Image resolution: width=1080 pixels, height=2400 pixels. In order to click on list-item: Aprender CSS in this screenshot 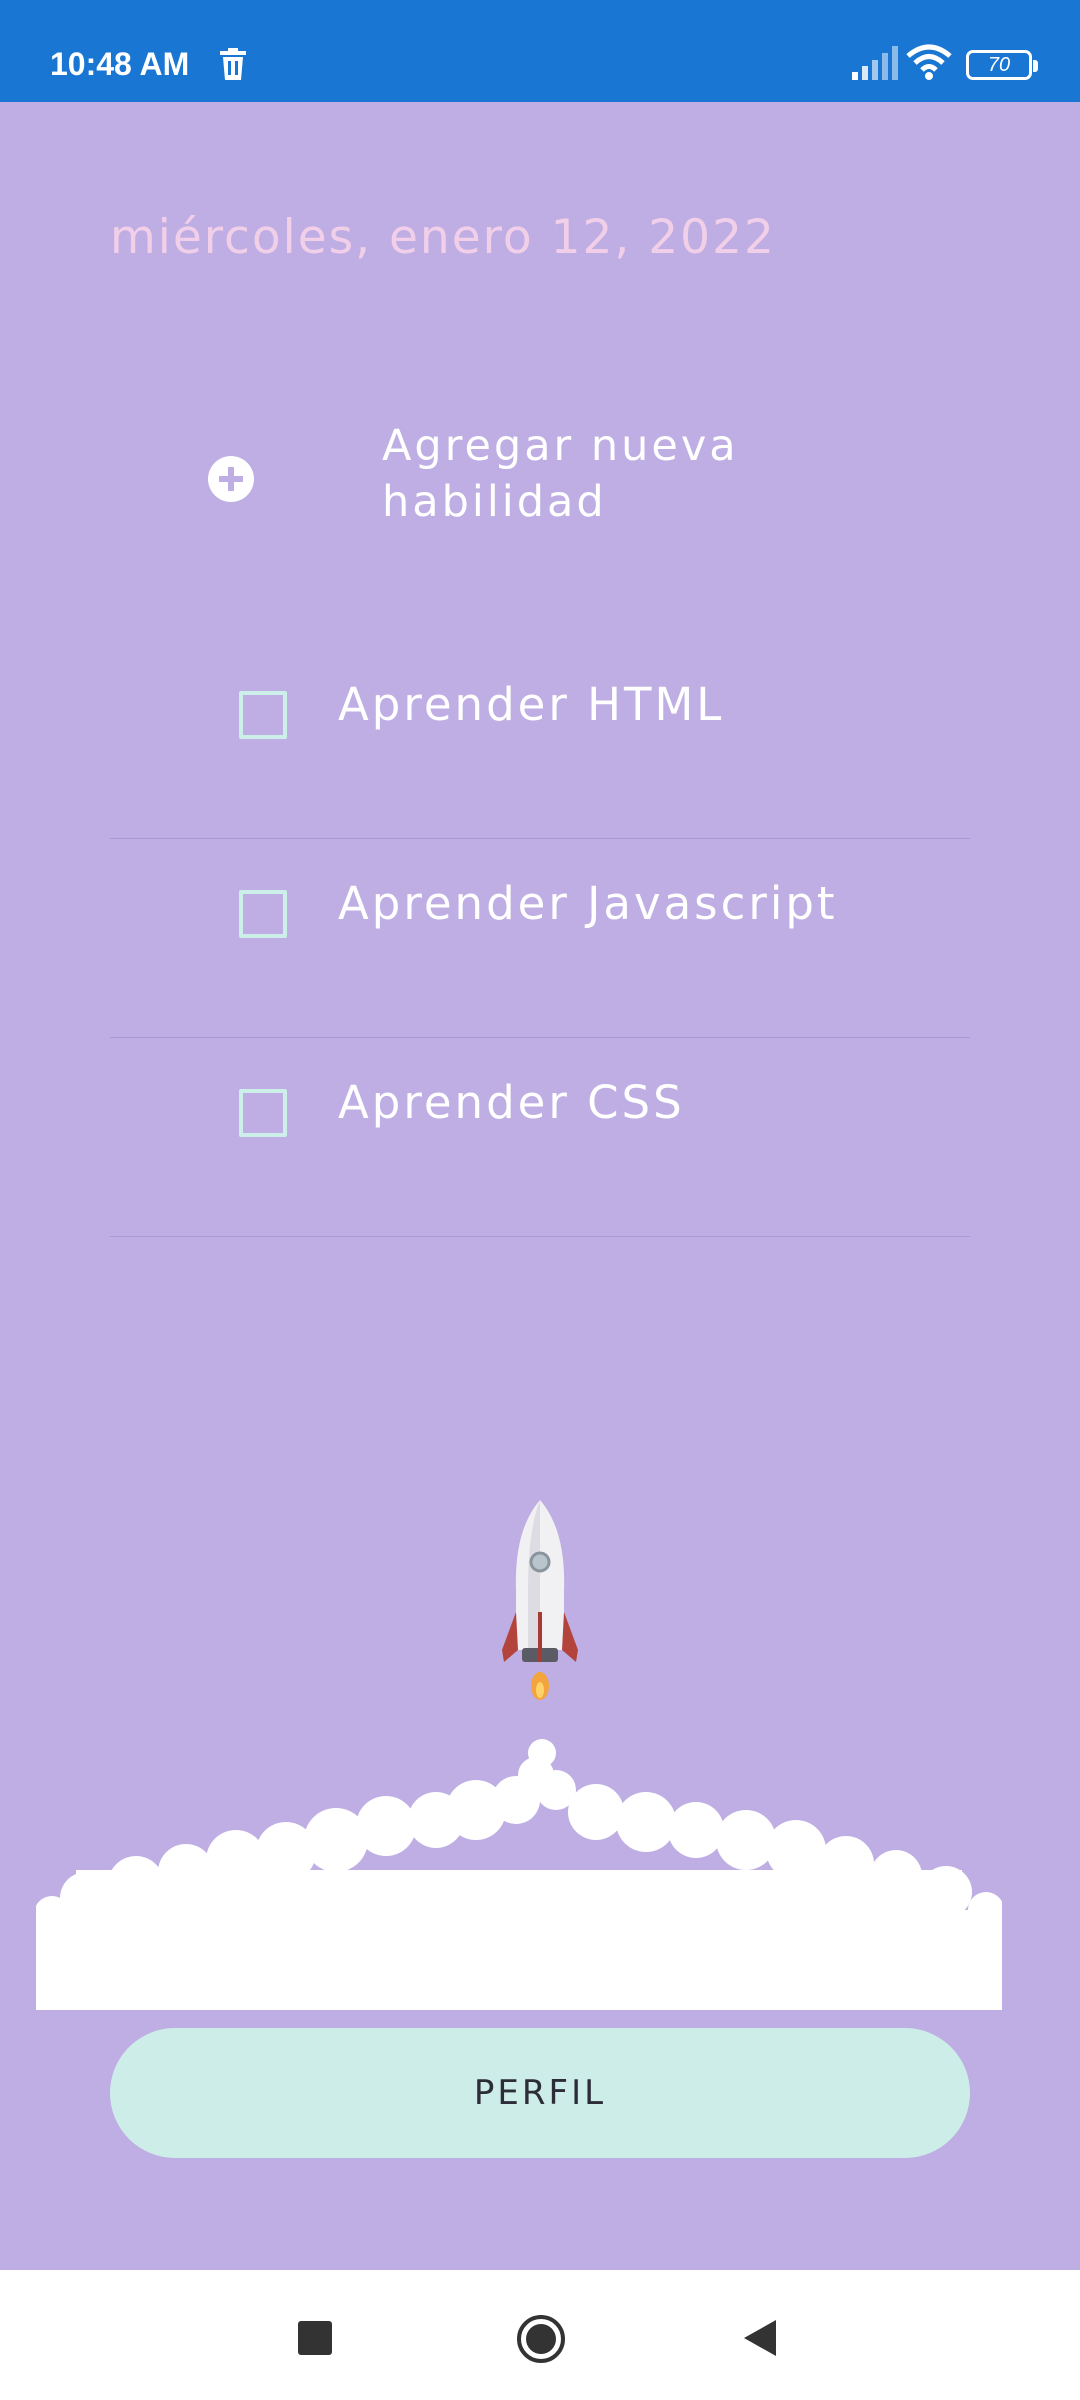, I will do `click(540, 1137)`.